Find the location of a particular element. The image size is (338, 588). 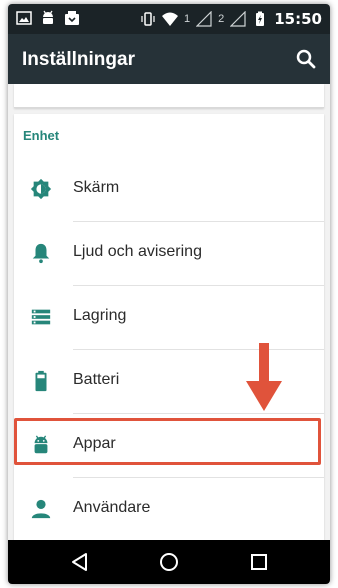

status-bar: 1 2 15:50 is located at coordinates (169, 19).